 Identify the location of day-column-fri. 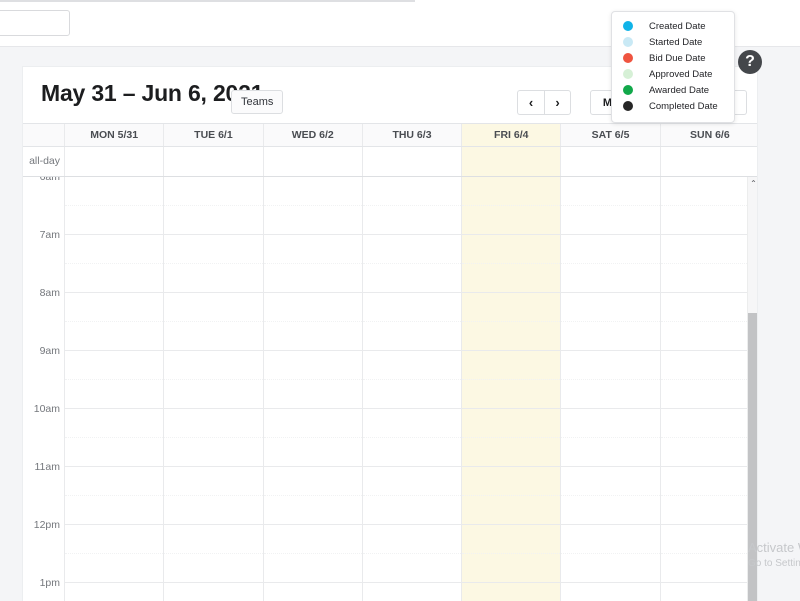
(512, 389).